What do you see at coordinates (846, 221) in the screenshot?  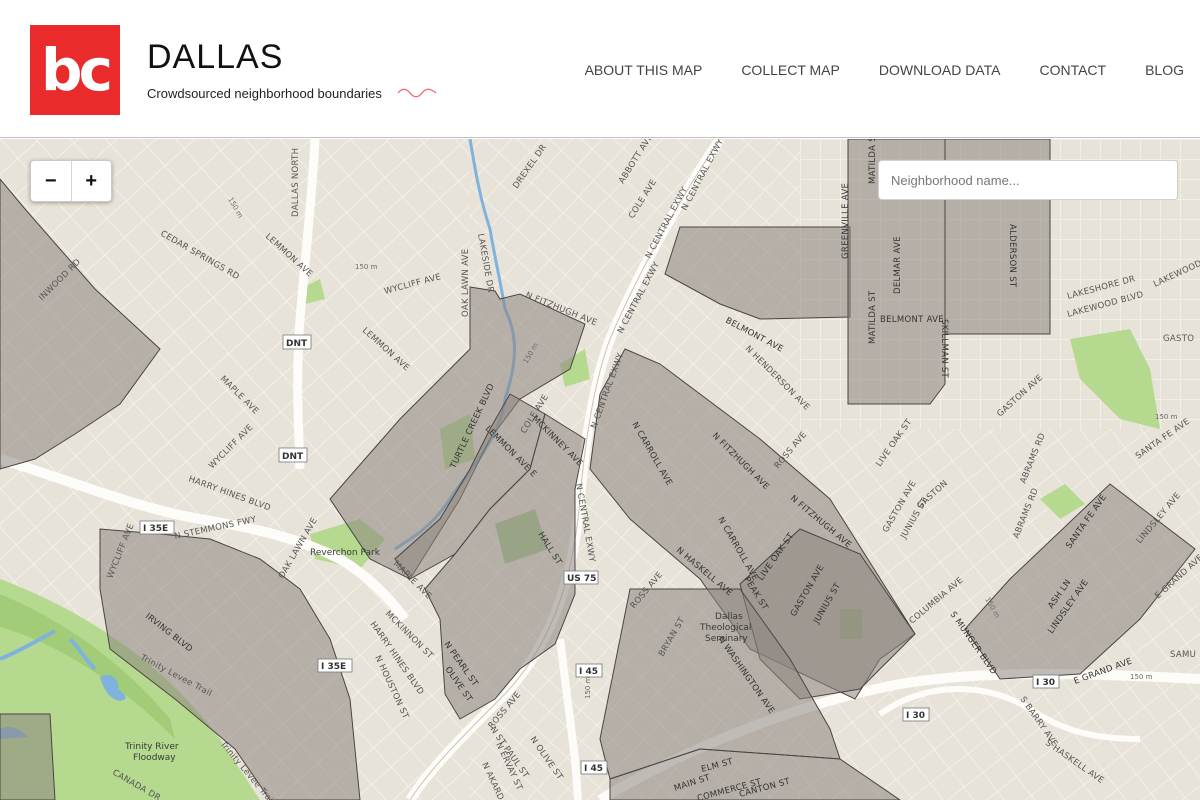 I see `street-label-greenville: GREENVILLE AVE` at bounding box center [846, 221].